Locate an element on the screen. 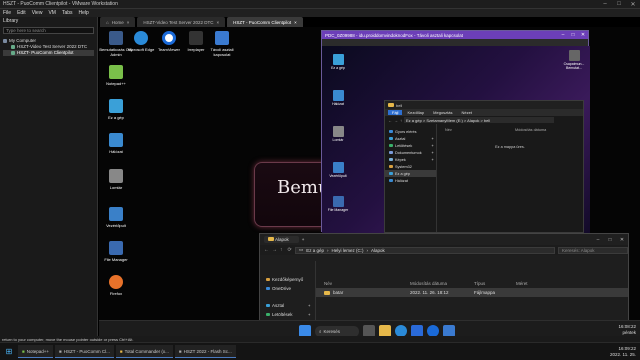 The width and height of the screenshot is (640, 360). tab-vm-clientpilot: HSZT - PuoComm Clientpilot × is located at coordinates (265, 22).